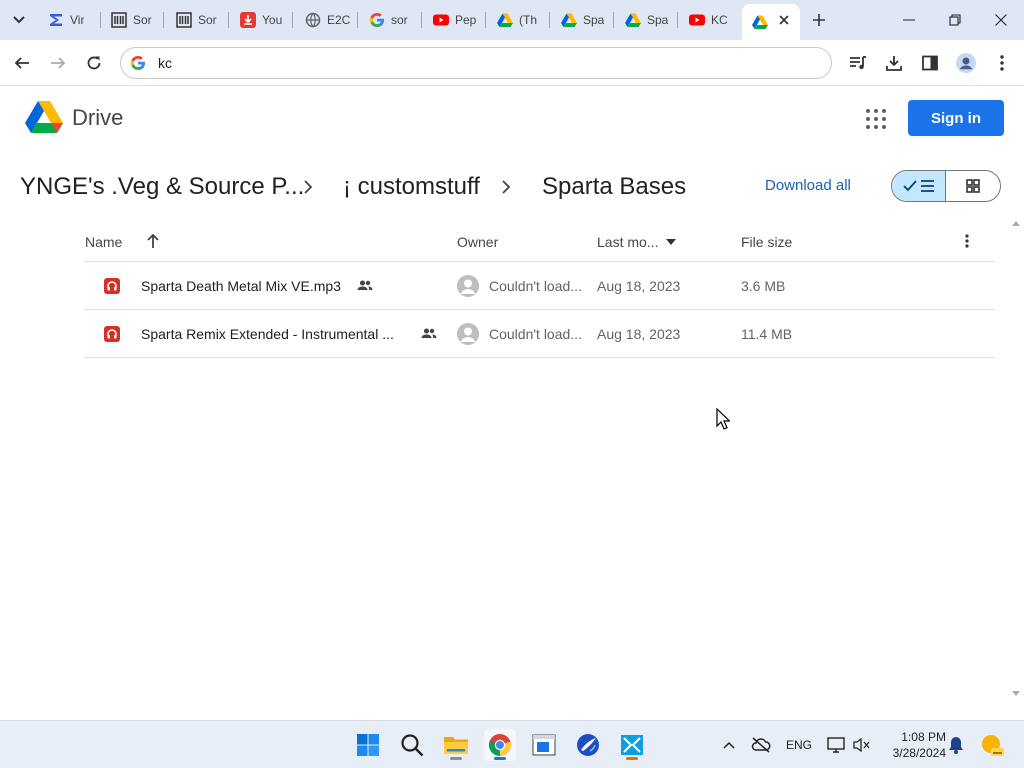 The image size is (1024, 768). I want to click on new-tab-button, so click(819, 20).